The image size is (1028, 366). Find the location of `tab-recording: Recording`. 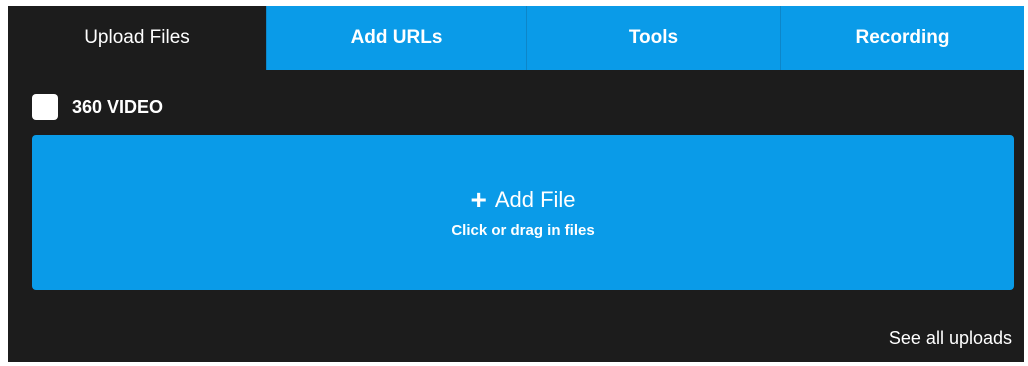

tab-recording: Recording is located at coordinates (902, 38).